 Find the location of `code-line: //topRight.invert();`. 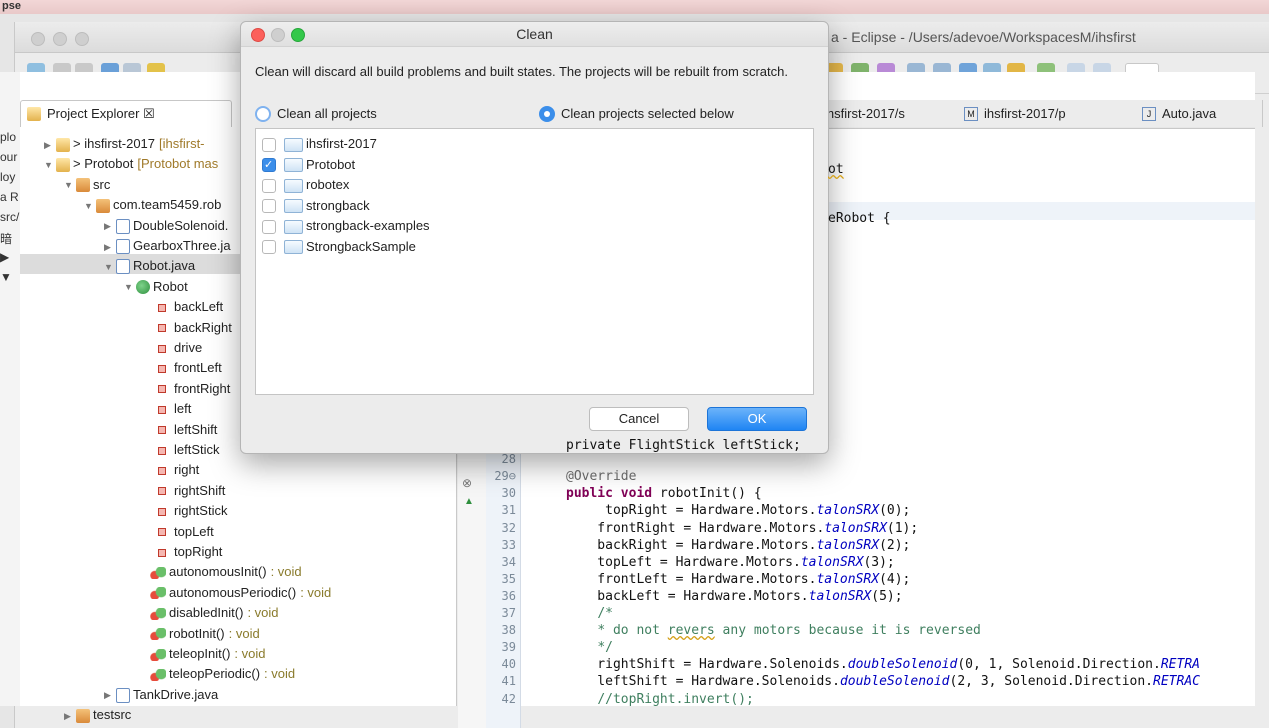

code-line: //topRight.invert(); is located at coordinates (660, 699).